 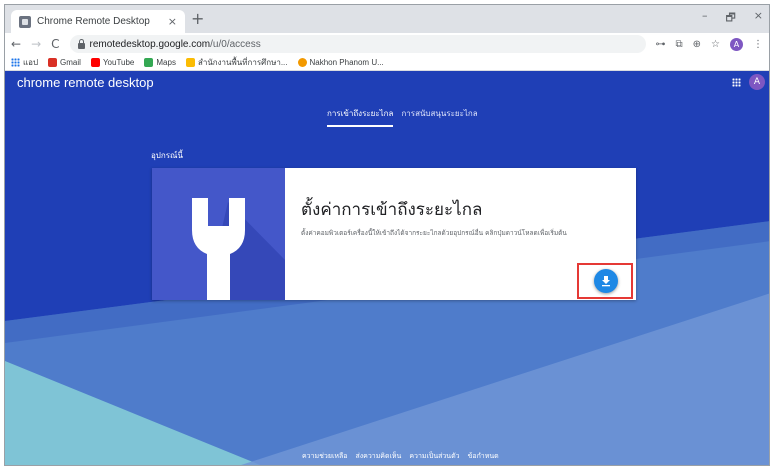 What do you see at coordinates (697, 44) in the screenshot?
I see `zoom-icon: ⊕` at bounding box center [697, 44].